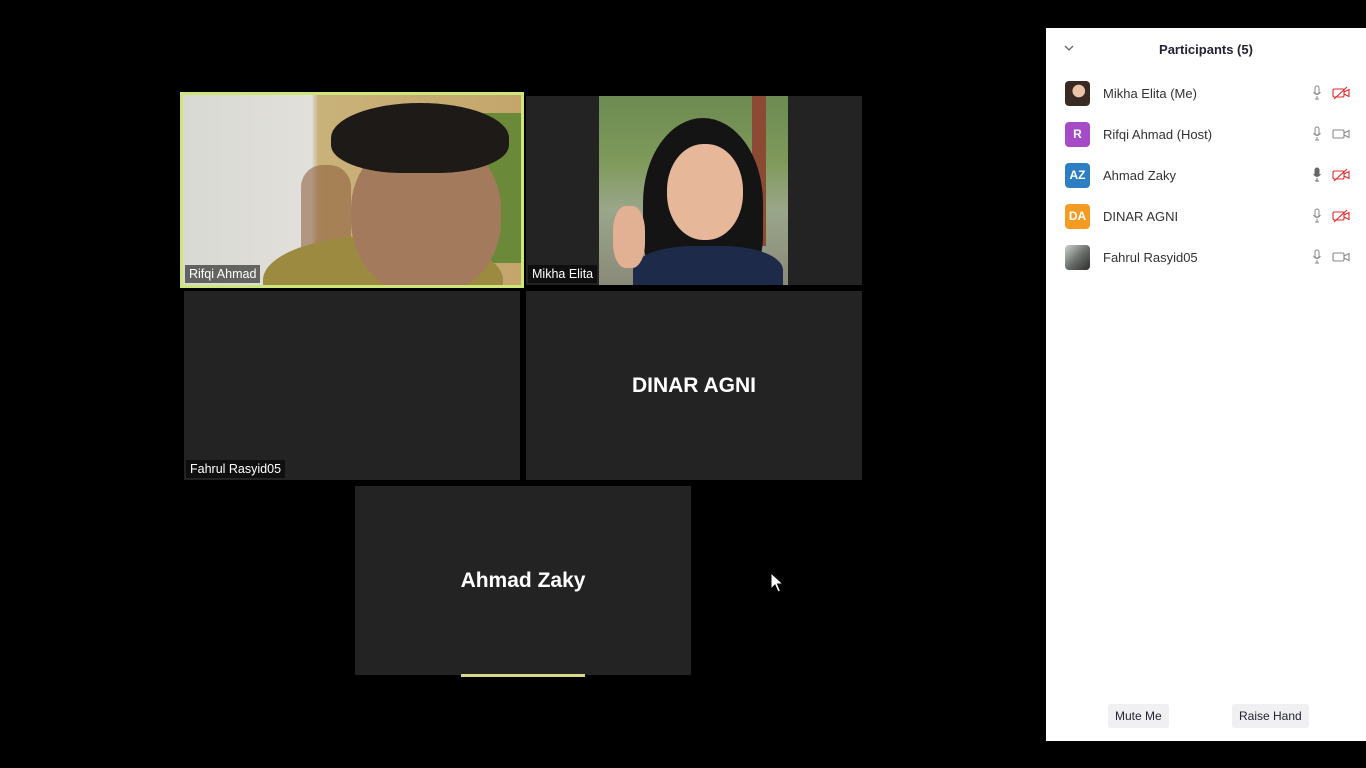 The width and height of the screenshot is (1366, 768). What do you see at coordinates (1141, 216) in the screenshot?
I see `participant-name: DINAR AGNI` at bounding box center [1141, 216].